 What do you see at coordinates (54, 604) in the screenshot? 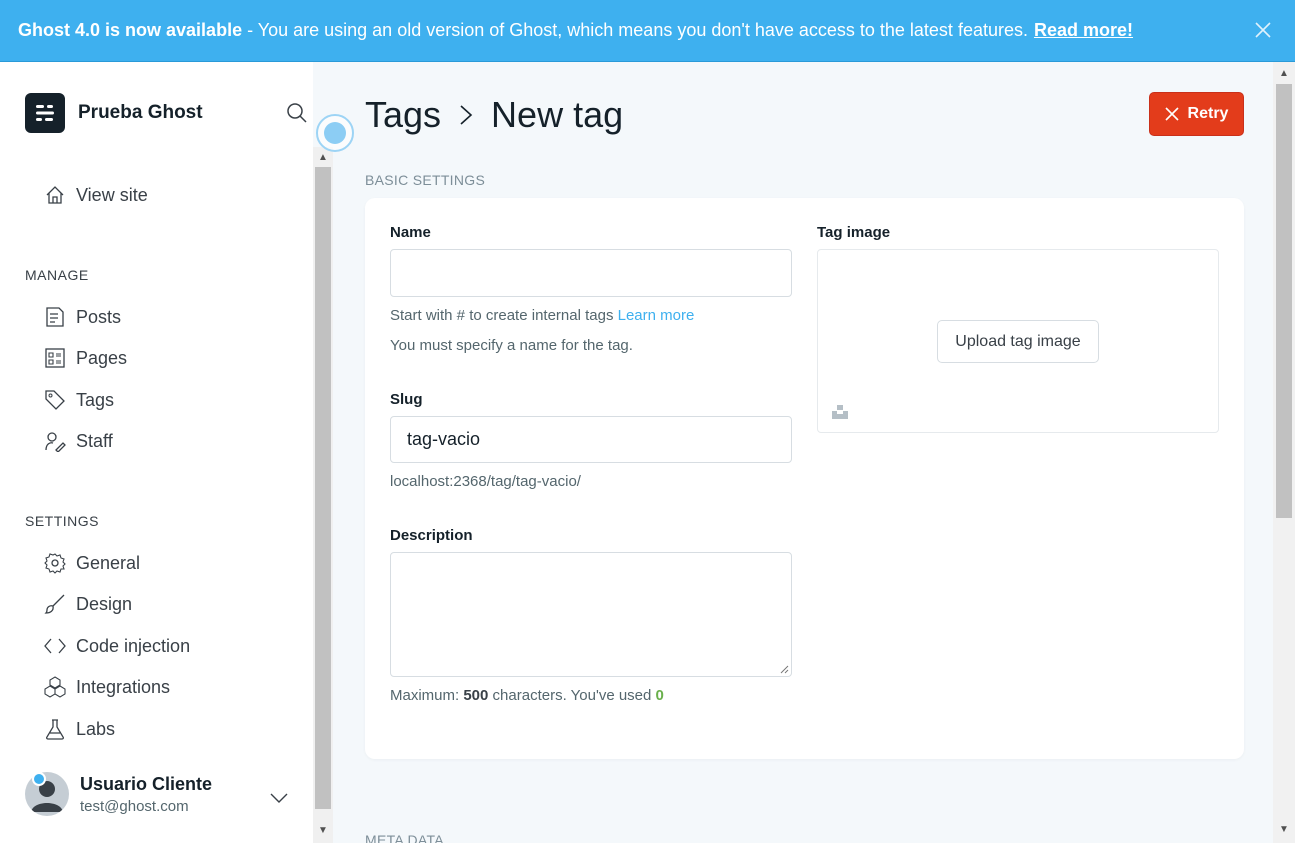
I see `brush-icon` at bounding box center [54, 604].